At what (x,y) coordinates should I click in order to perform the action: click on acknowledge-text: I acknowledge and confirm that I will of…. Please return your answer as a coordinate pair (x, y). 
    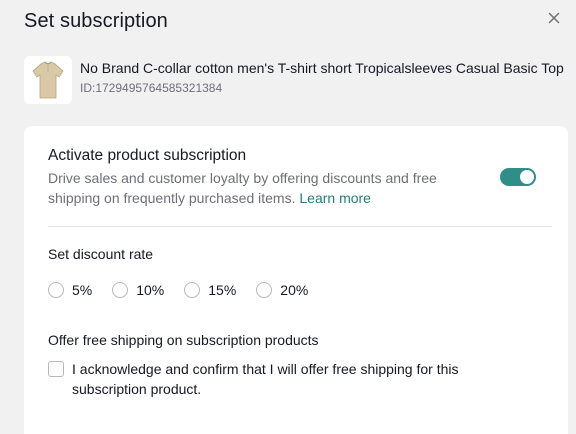
    Looking at the image, I should click on (265, 379).